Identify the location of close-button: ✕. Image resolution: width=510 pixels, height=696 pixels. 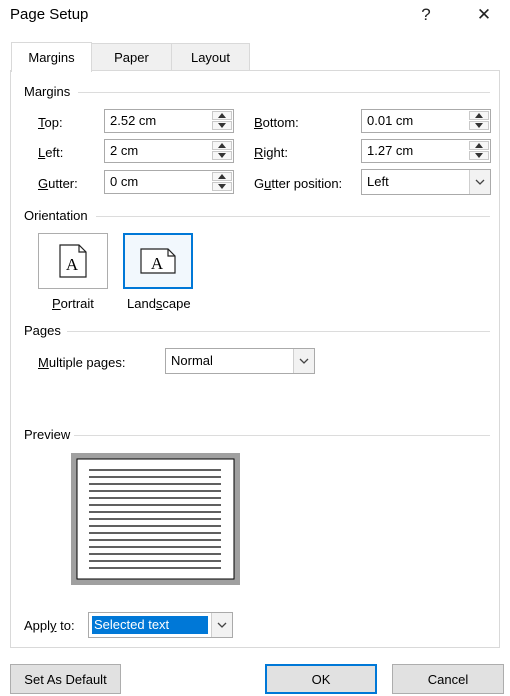
(484, 15).